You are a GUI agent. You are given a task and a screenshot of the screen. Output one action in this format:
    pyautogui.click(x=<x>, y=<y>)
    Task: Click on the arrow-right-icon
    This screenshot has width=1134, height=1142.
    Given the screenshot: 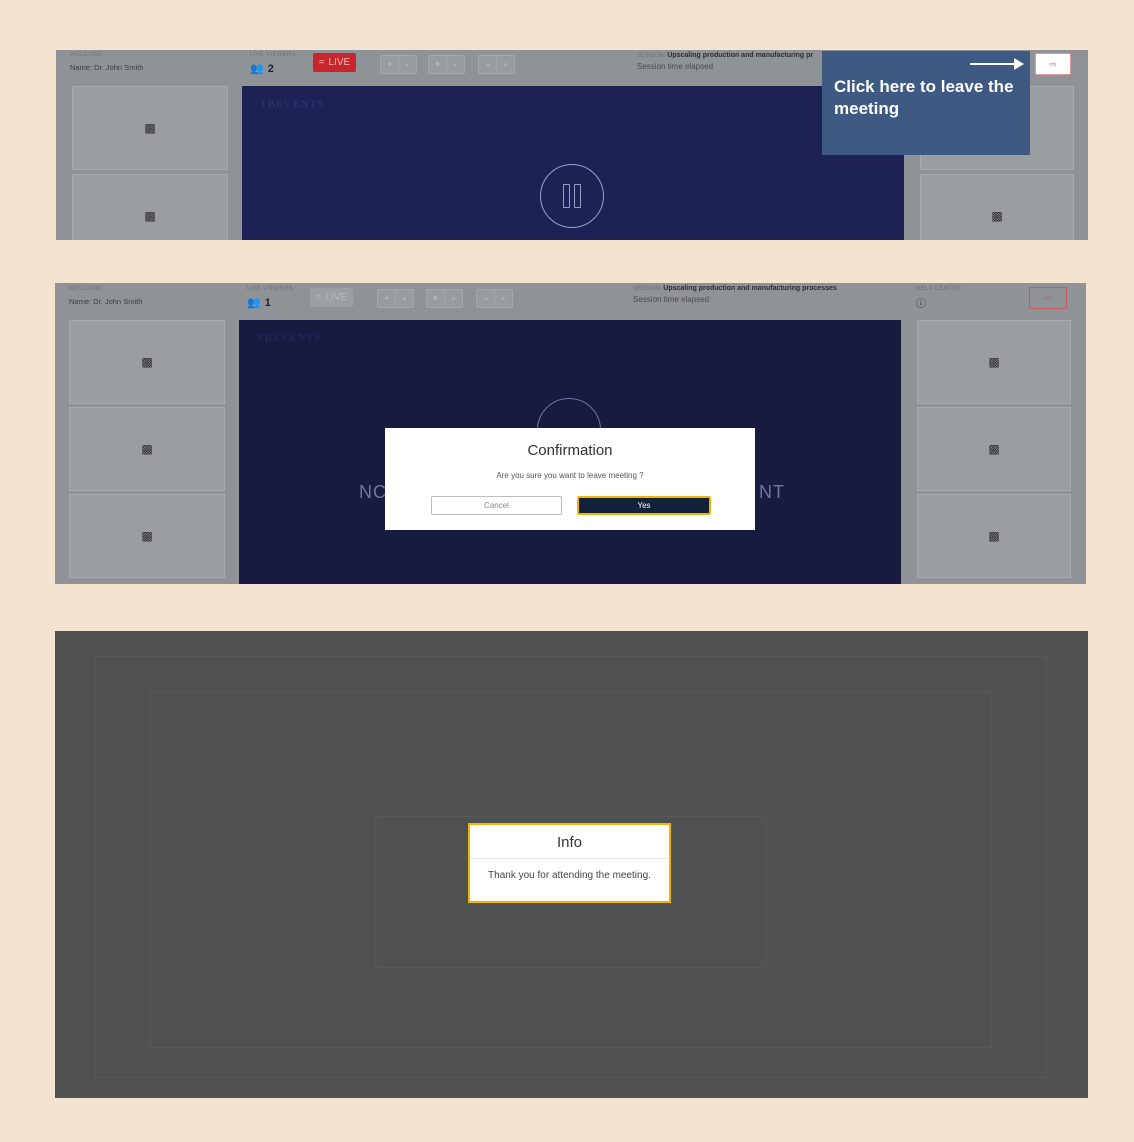 What is the action you would take?
    pyautogui.click(x=997, y=64)
    